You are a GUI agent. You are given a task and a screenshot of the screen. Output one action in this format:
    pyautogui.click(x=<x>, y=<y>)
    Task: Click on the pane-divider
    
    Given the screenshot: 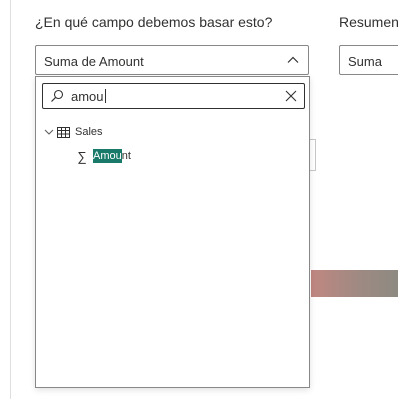 What is the action you would take?
    pyautogui.click(x=10, y=199)
    